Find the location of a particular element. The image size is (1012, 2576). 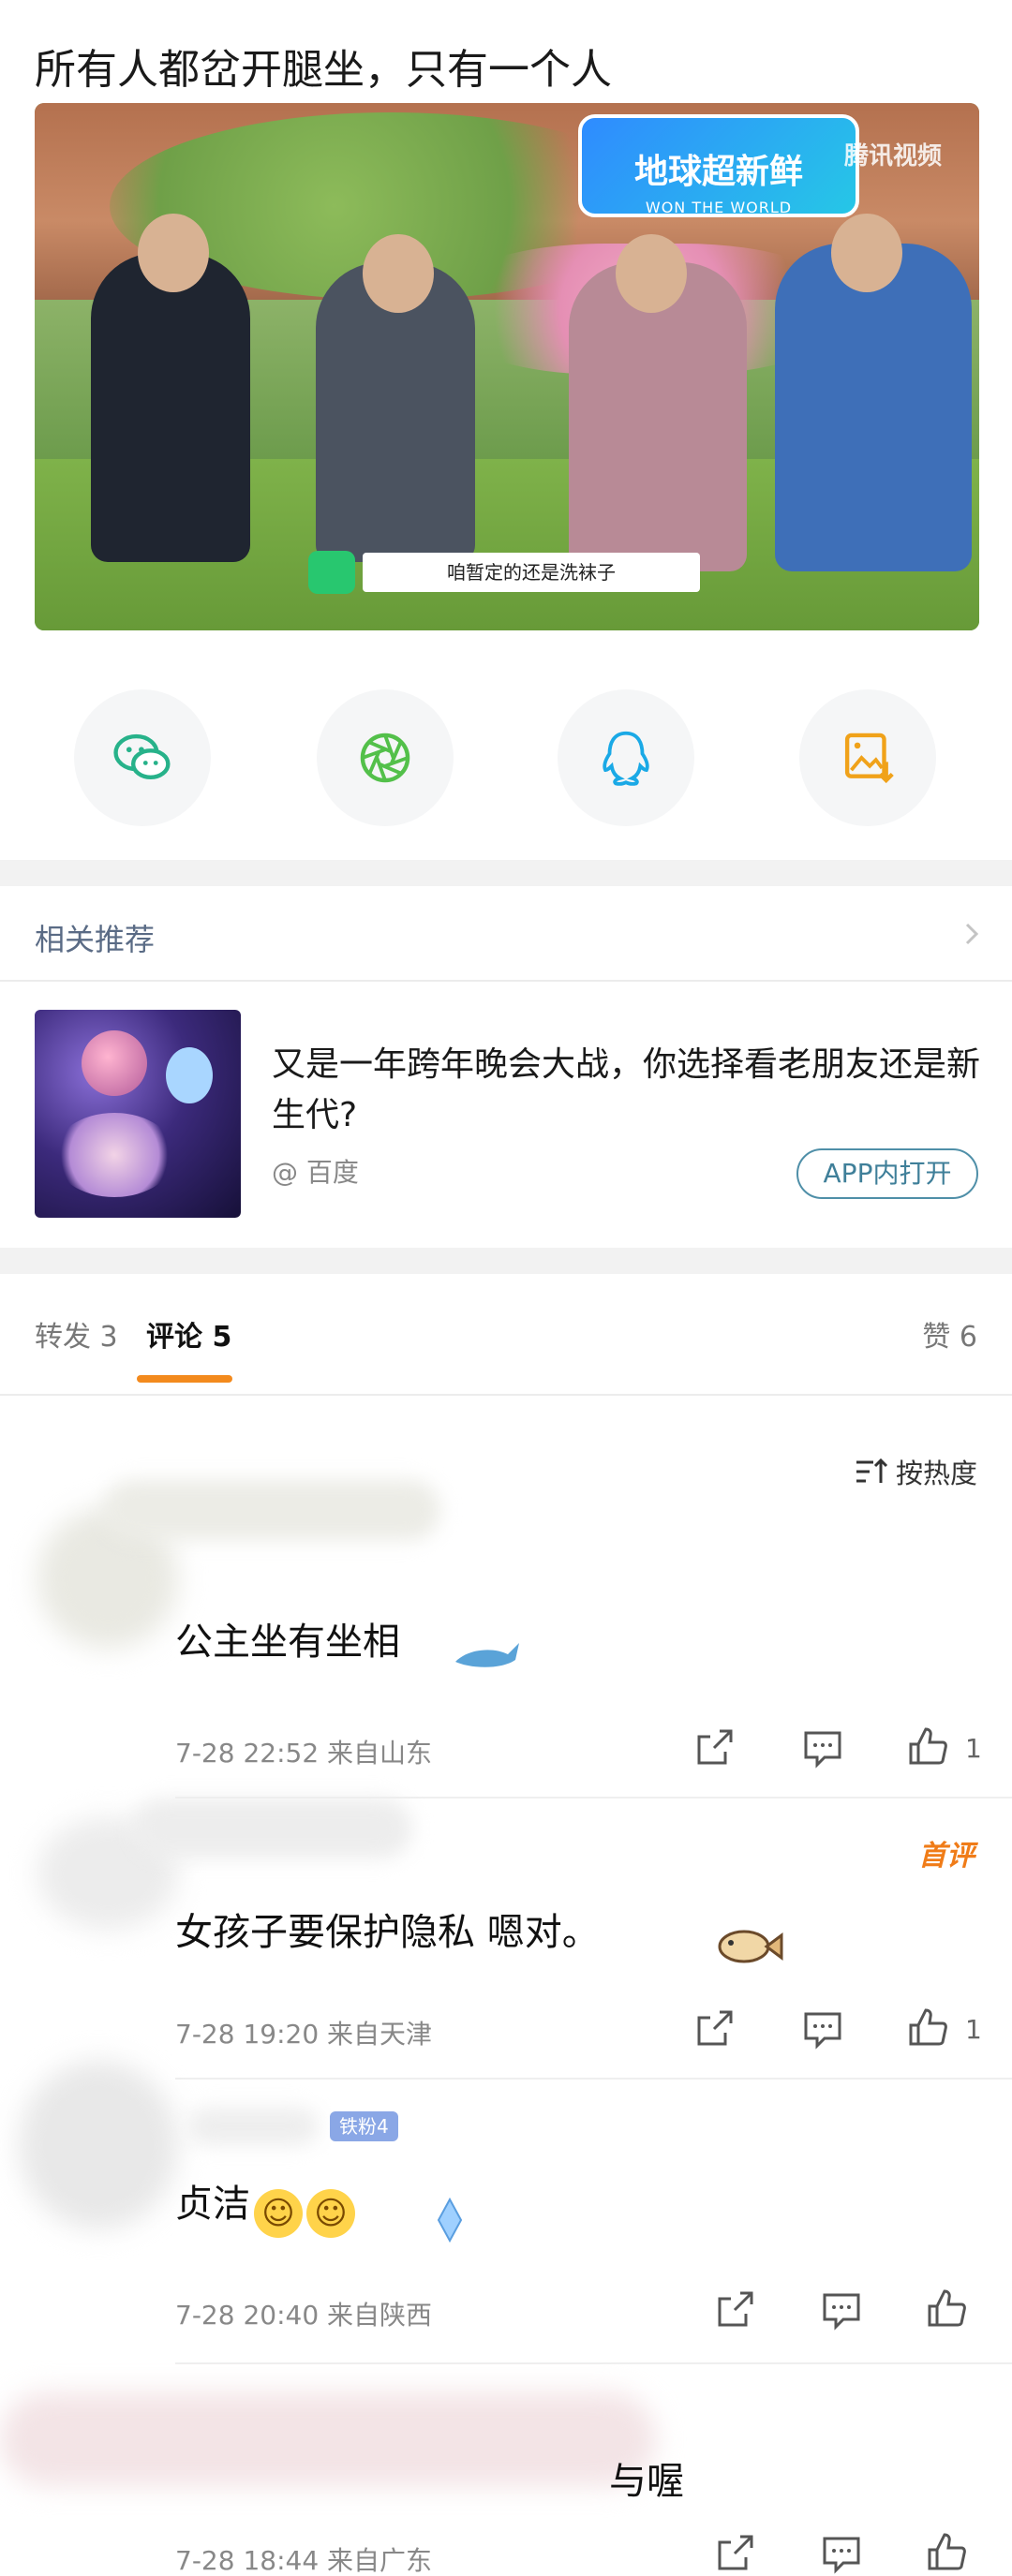

comment-text: 公主坐有坐相 is located at coordinates (287, 1642).